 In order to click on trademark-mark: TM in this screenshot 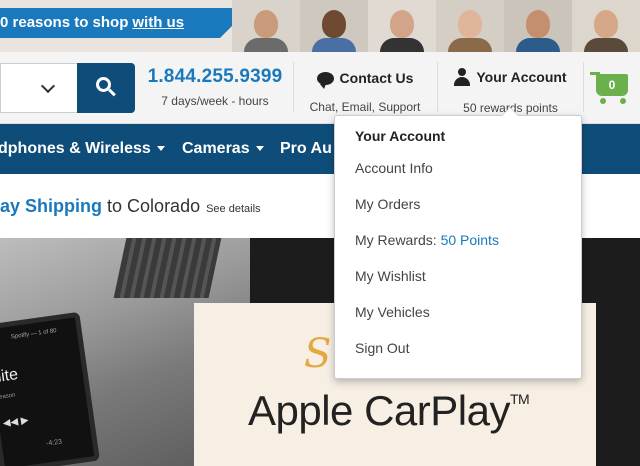, I will do `click(519, 399)`.